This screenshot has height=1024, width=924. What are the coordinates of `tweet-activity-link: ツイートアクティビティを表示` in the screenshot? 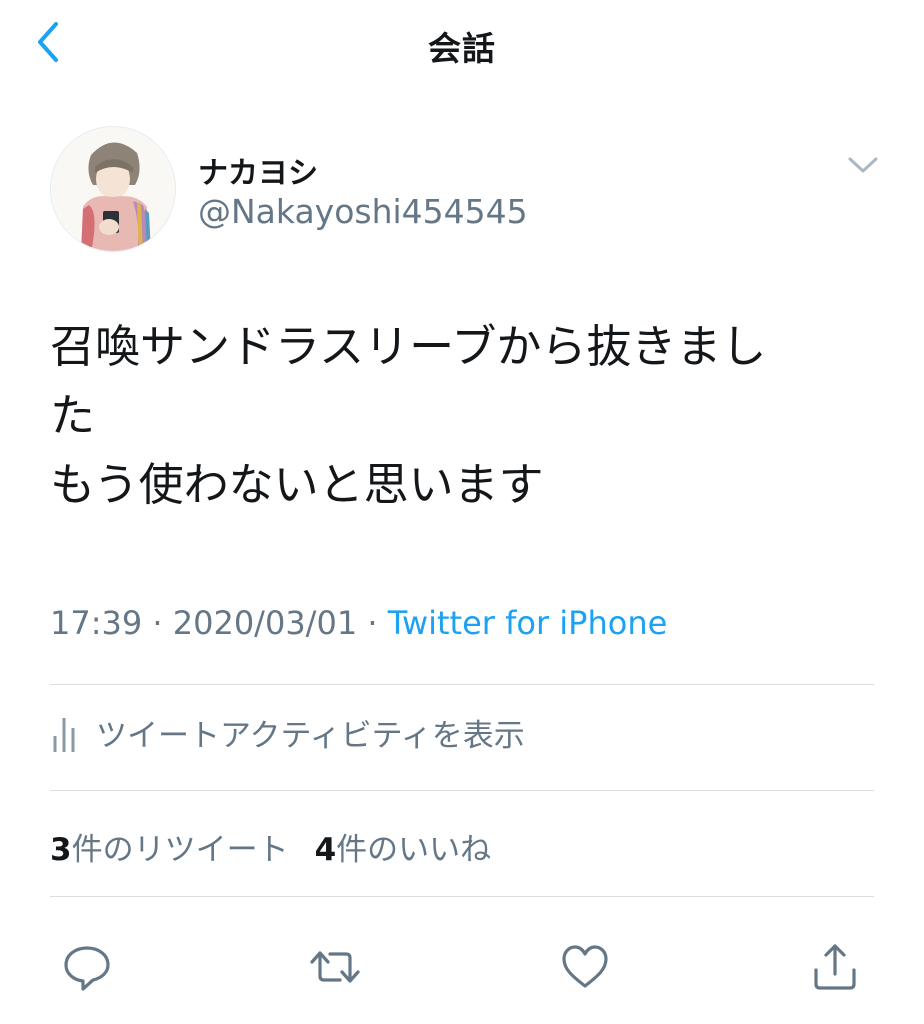 It's located at (287, 732).